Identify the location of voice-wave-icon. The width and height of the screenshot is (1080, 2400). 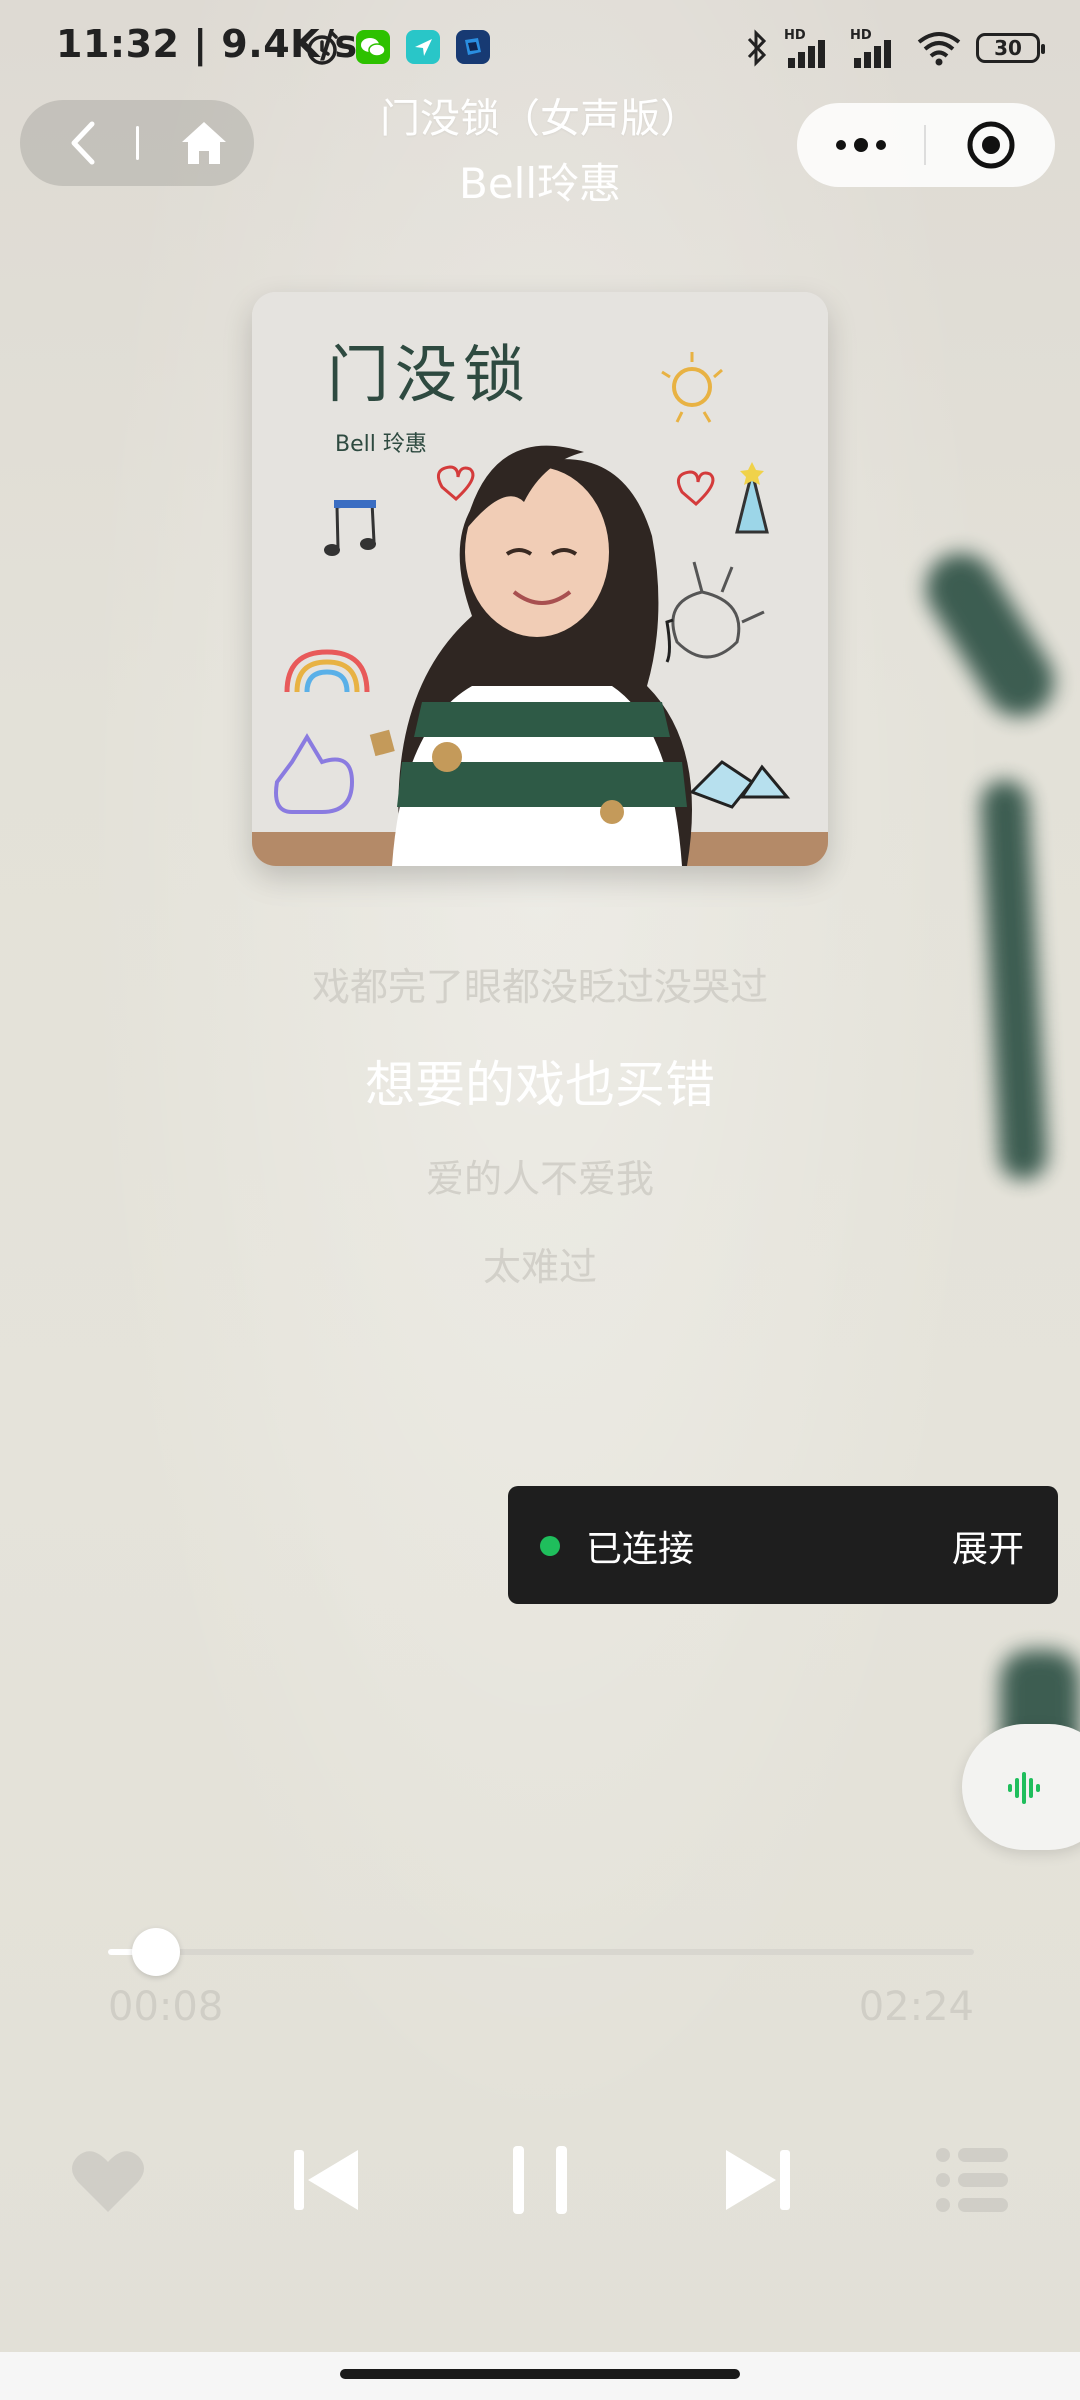
(1024, 1788).